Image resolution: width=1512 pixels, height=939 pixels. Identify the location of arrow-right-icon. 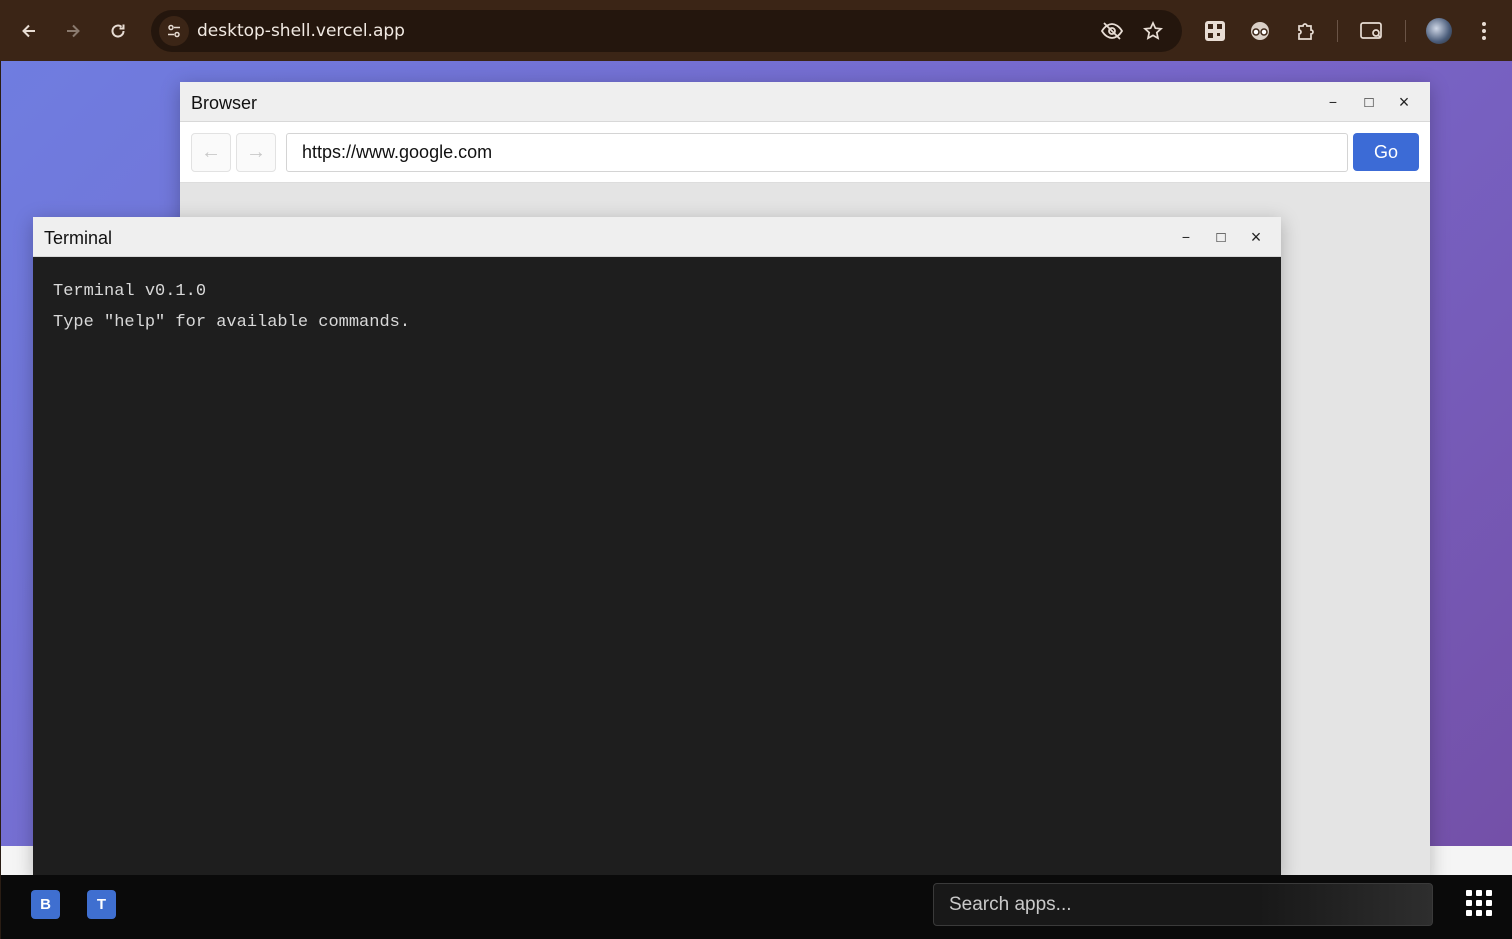
(73, 31).